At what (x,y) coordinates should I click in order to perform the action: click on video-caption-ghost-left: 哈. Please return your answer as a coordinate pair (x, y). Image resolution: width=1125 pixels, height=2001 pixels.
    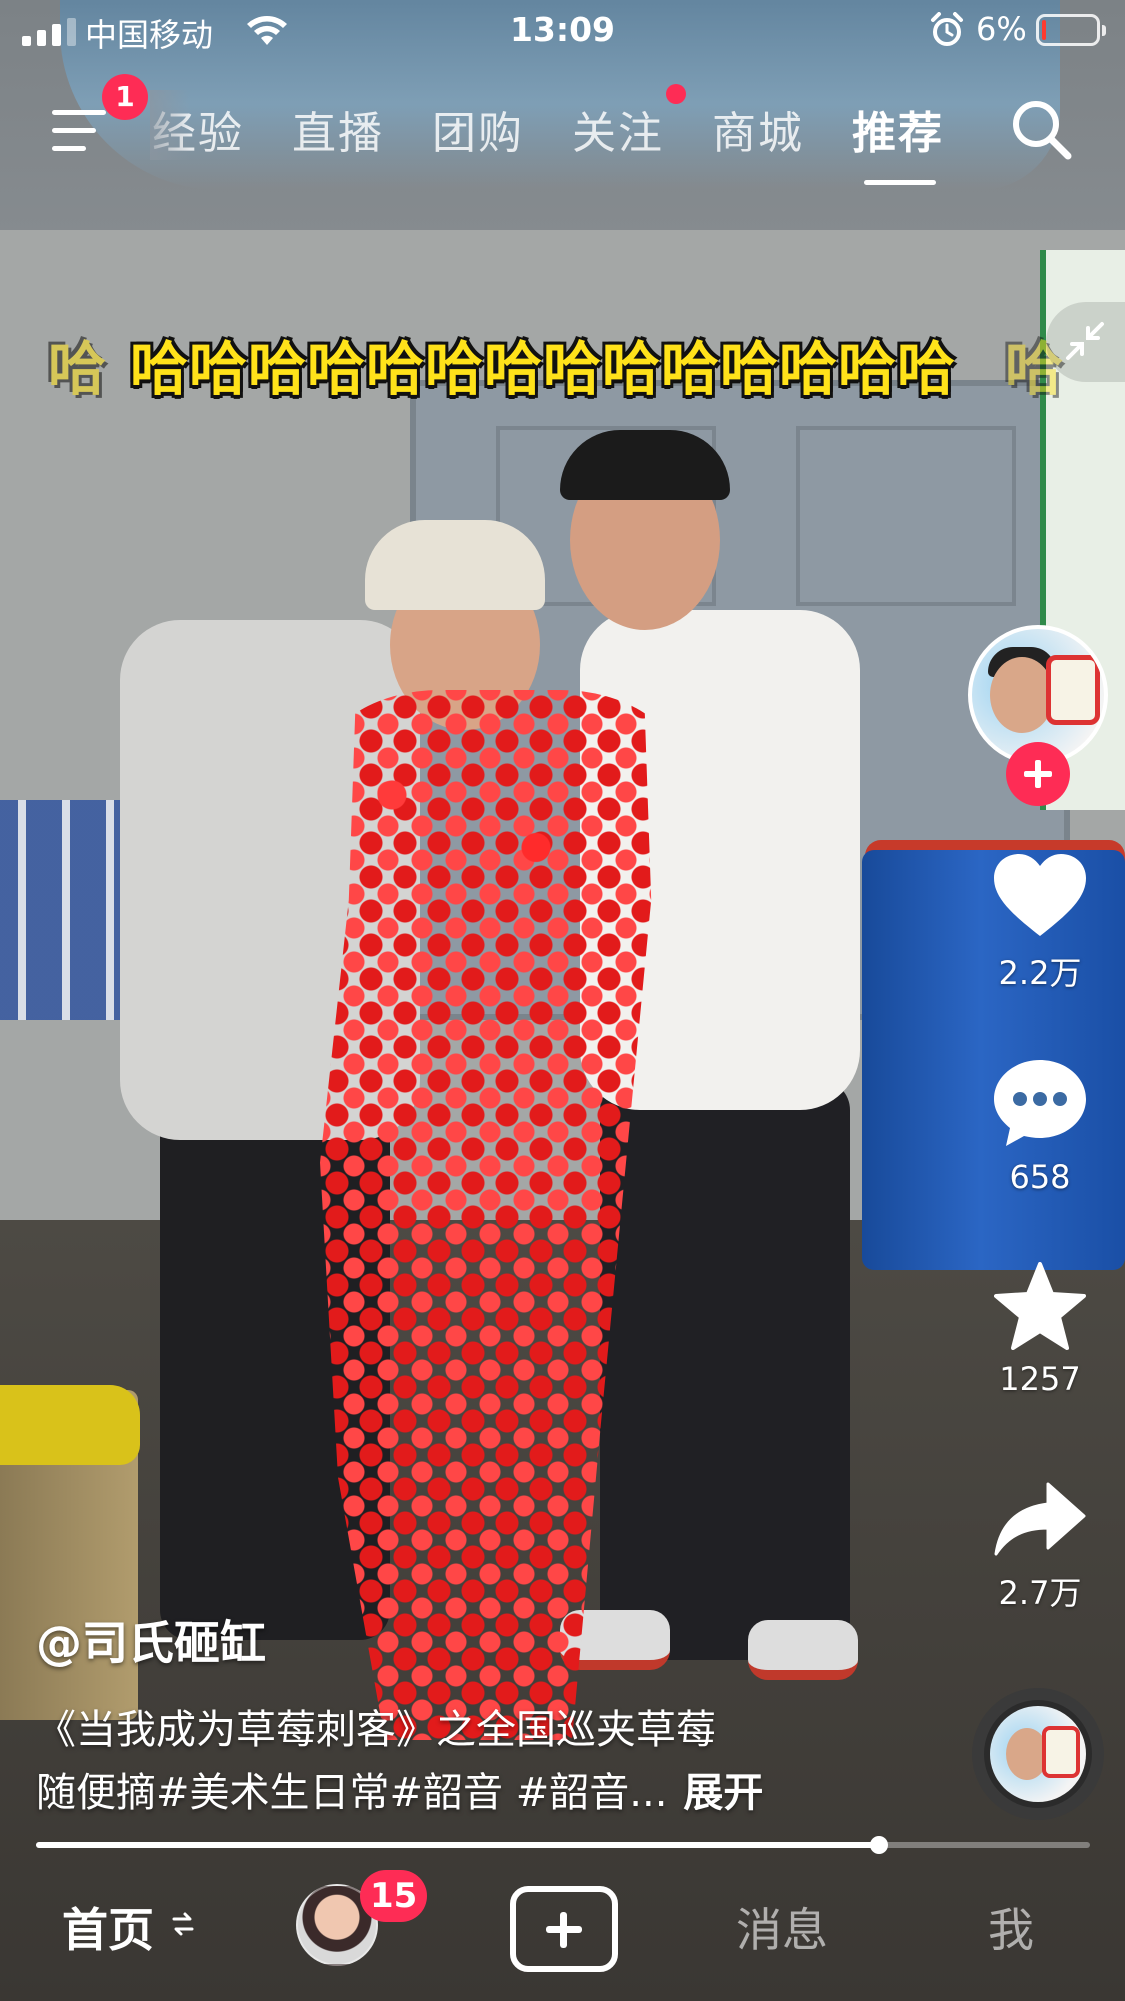
    Looking at the image, I should click on (77, 369).